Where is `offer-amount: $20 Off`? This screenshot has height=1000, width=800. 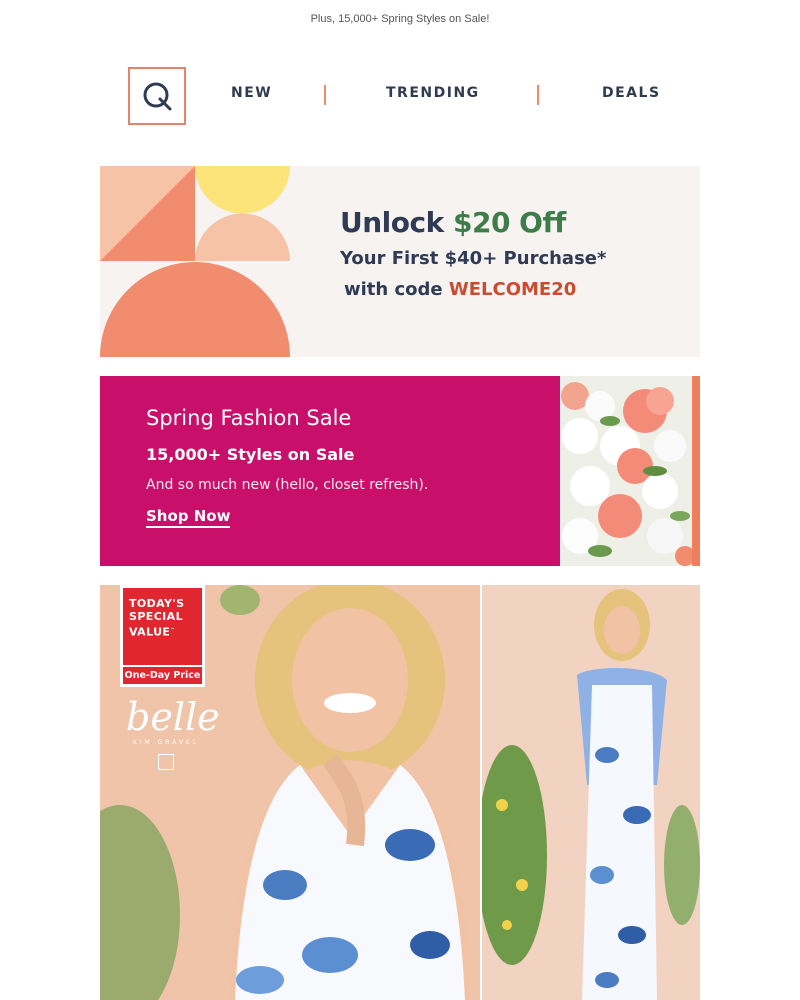 offer-amount: $20 Off is located at coordinates (509, 222).